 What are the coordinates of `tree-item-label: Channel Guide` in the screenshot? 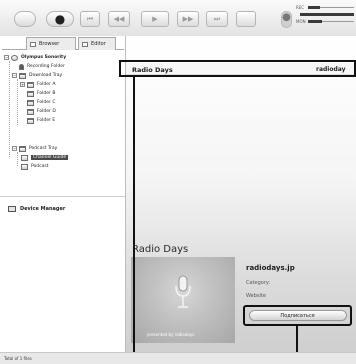 It's located at (50, 157).